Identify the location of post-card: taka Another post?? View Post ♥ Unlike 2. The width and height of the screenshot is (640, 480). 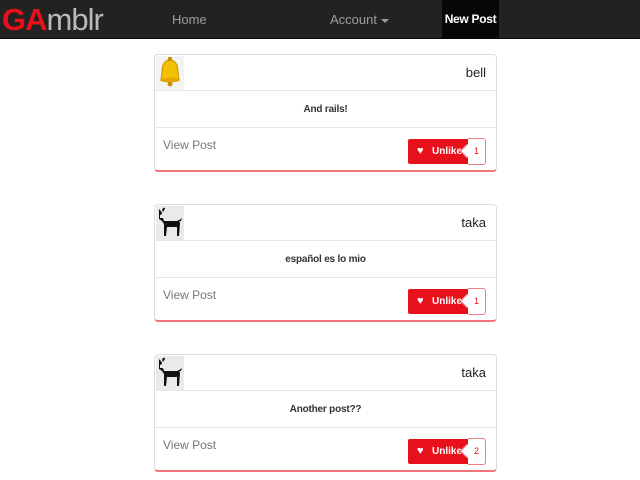
(325, 413).